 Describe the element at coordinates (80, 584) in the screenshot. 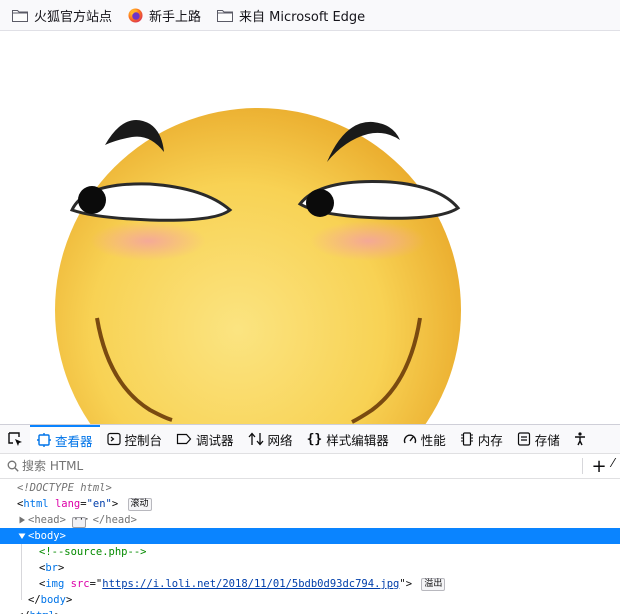

I see `img-attr-name: src` at that location.